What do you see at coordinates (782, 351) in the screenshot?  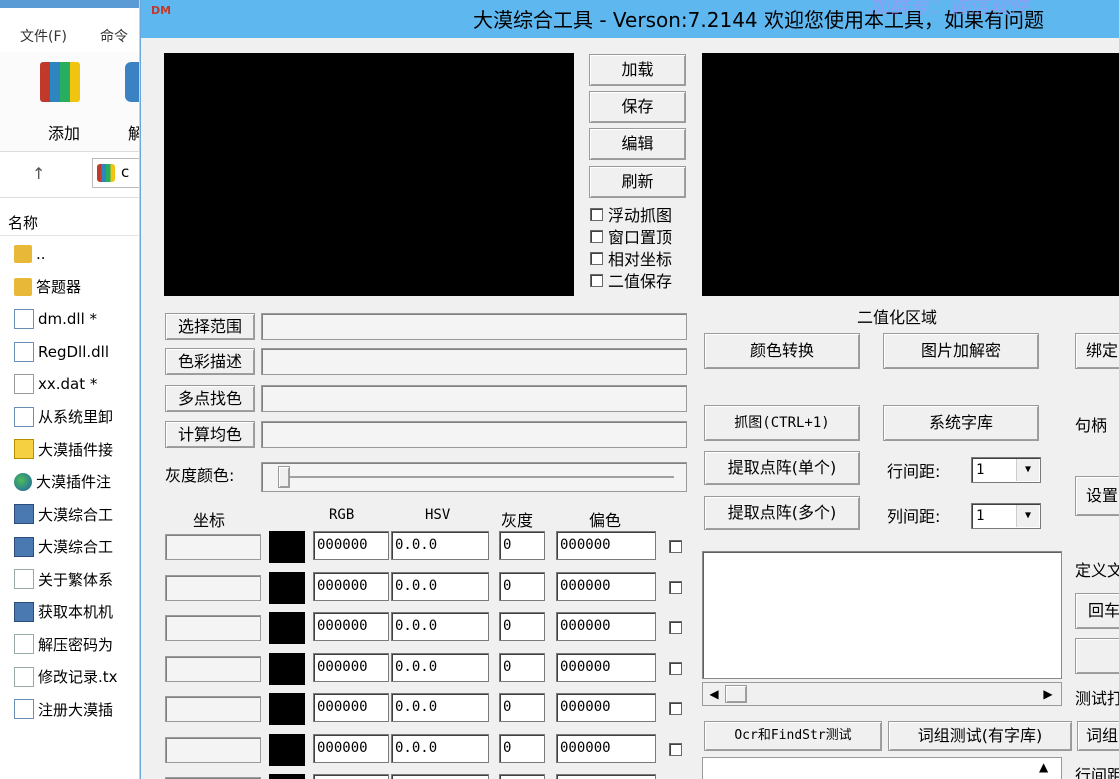 I see `color-convert-button: 颜色转换` at bounding box center [782, 351].